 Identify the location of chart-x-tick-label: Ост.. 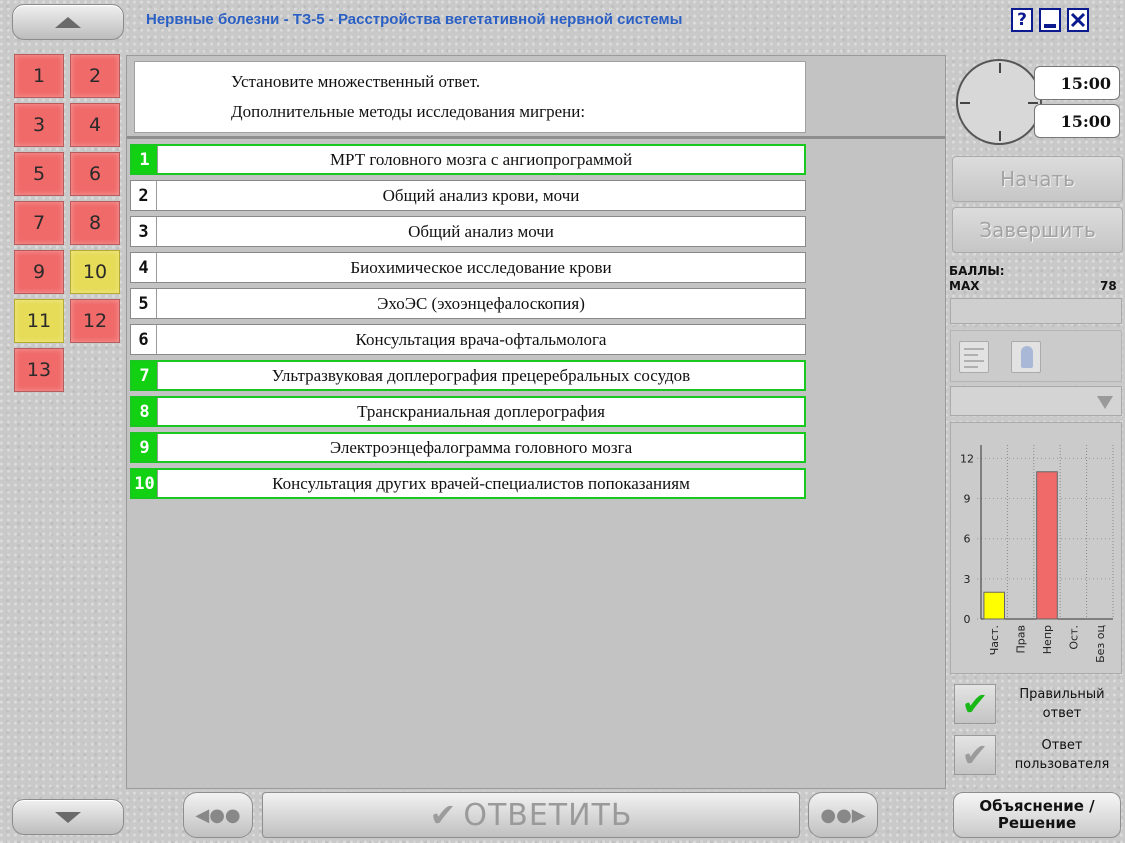
(1073, 637).